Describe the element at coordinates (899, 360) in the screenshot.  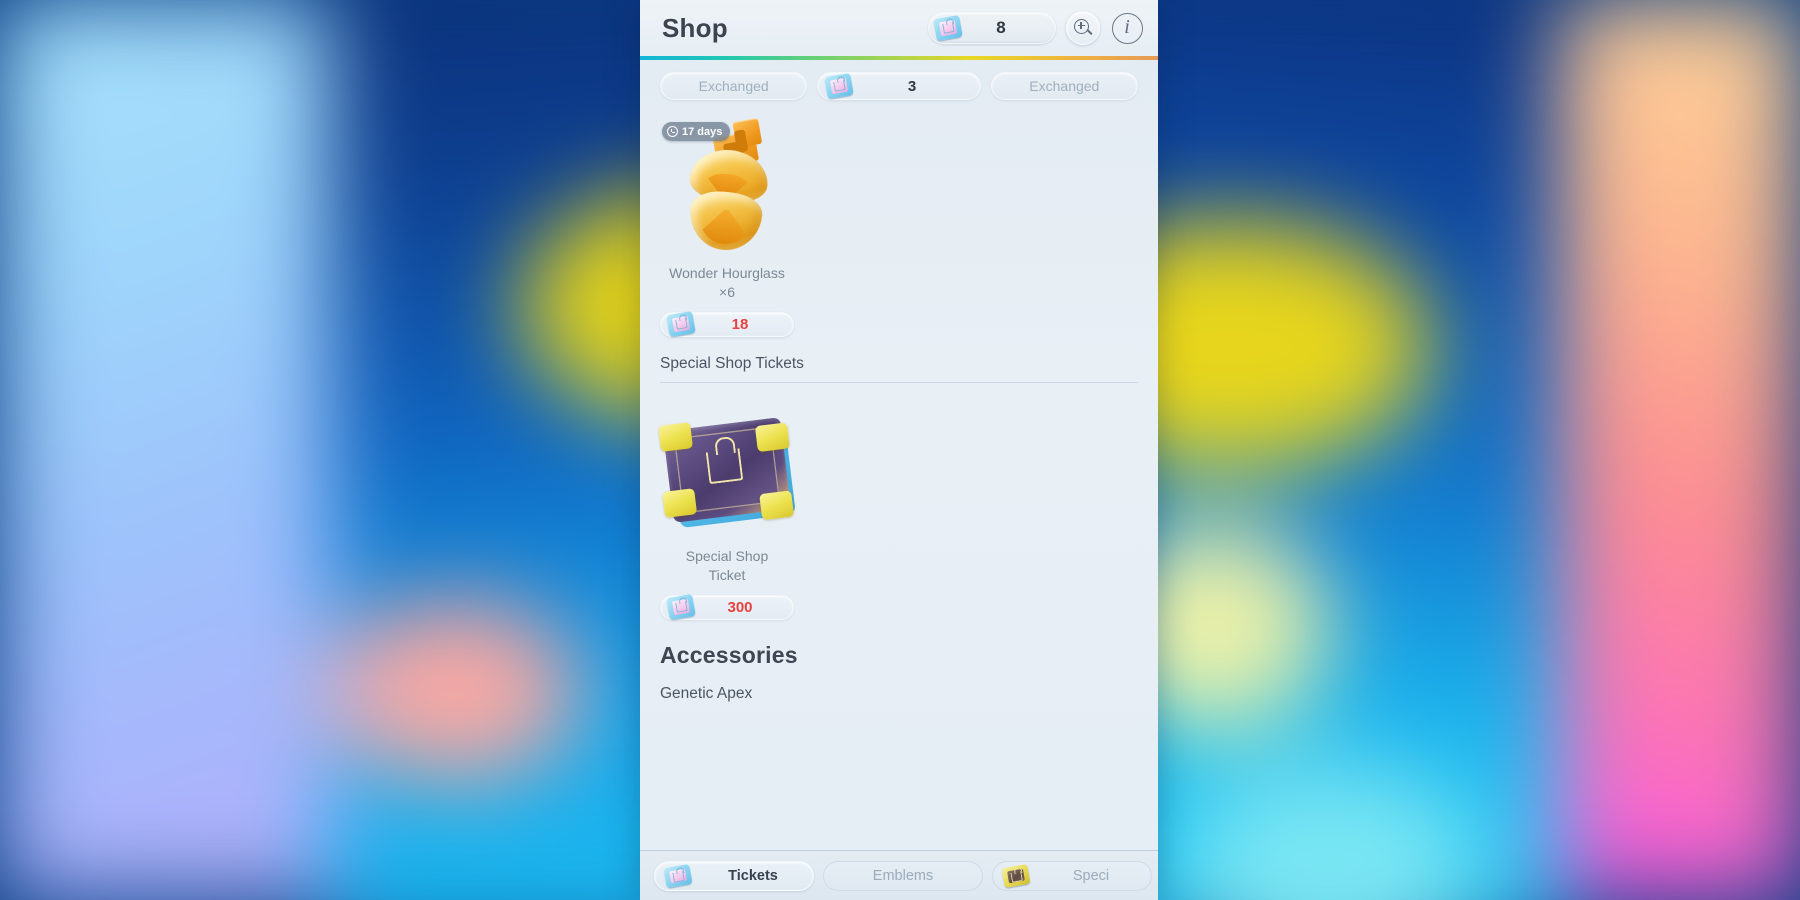
I see `section-heading-special-shop-tickets: Special Shop Tickets` at that location.